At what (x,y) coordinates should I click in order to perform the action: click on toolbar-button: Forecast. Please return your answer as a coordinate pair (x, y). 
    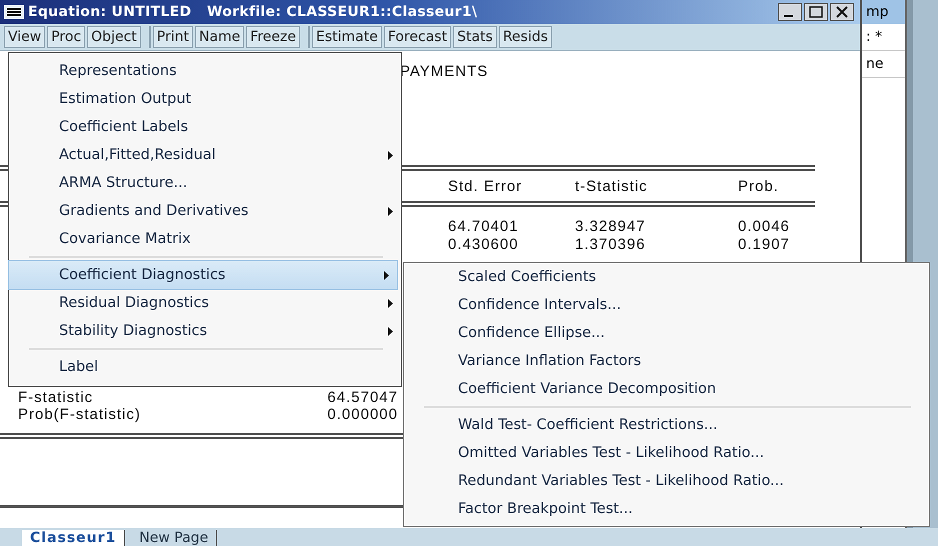
    Looking at the image, I should click on (418, 37).